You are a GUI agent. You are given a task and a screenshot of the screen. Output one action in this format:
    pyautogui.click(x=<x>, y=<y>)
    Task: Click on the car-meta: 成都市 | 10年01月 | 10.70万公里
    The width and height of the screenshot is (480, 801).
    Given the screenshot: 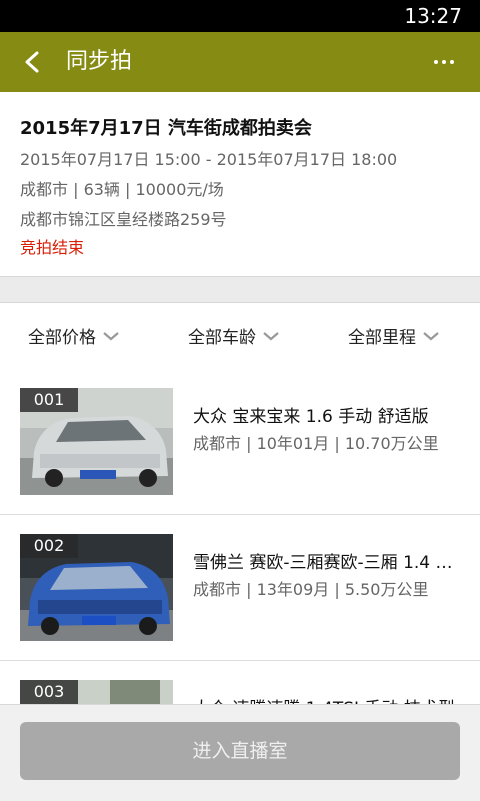 What is the action you would take?
    pyautogui.click(x=316, y=443)
    